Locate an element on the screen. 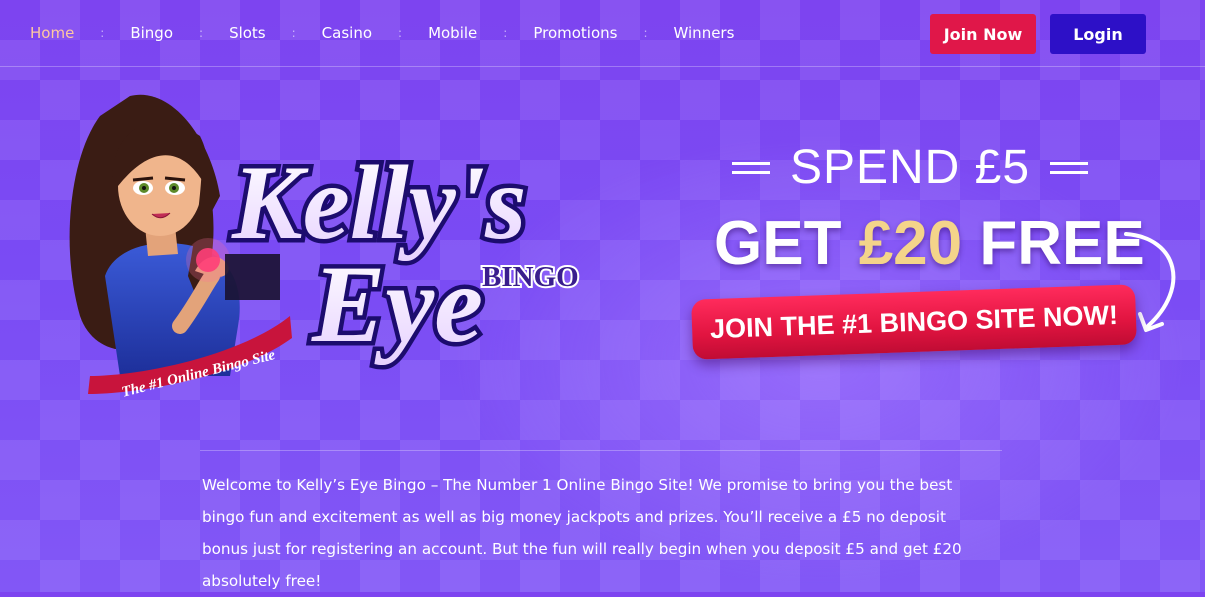  nav-promotions: Promotions is located at coordinates (575, 33).